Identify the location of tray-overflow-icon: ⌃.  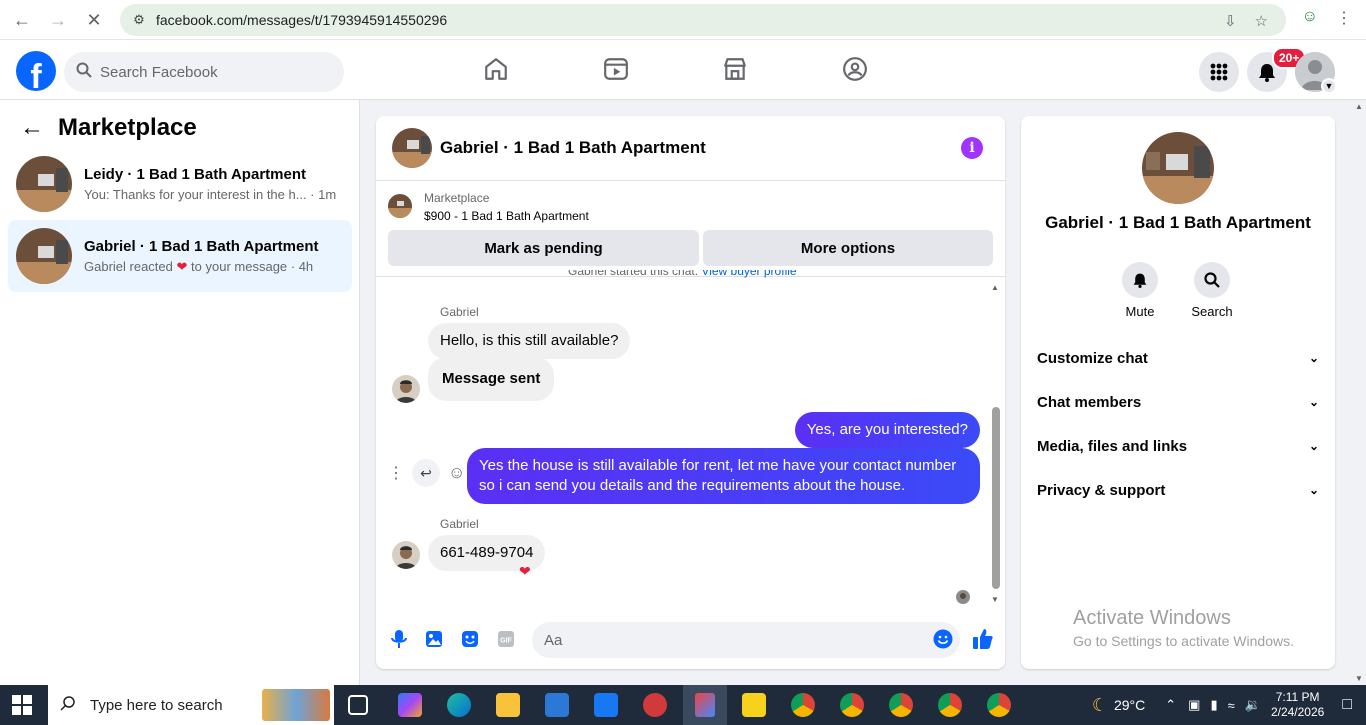
(1170, 705).